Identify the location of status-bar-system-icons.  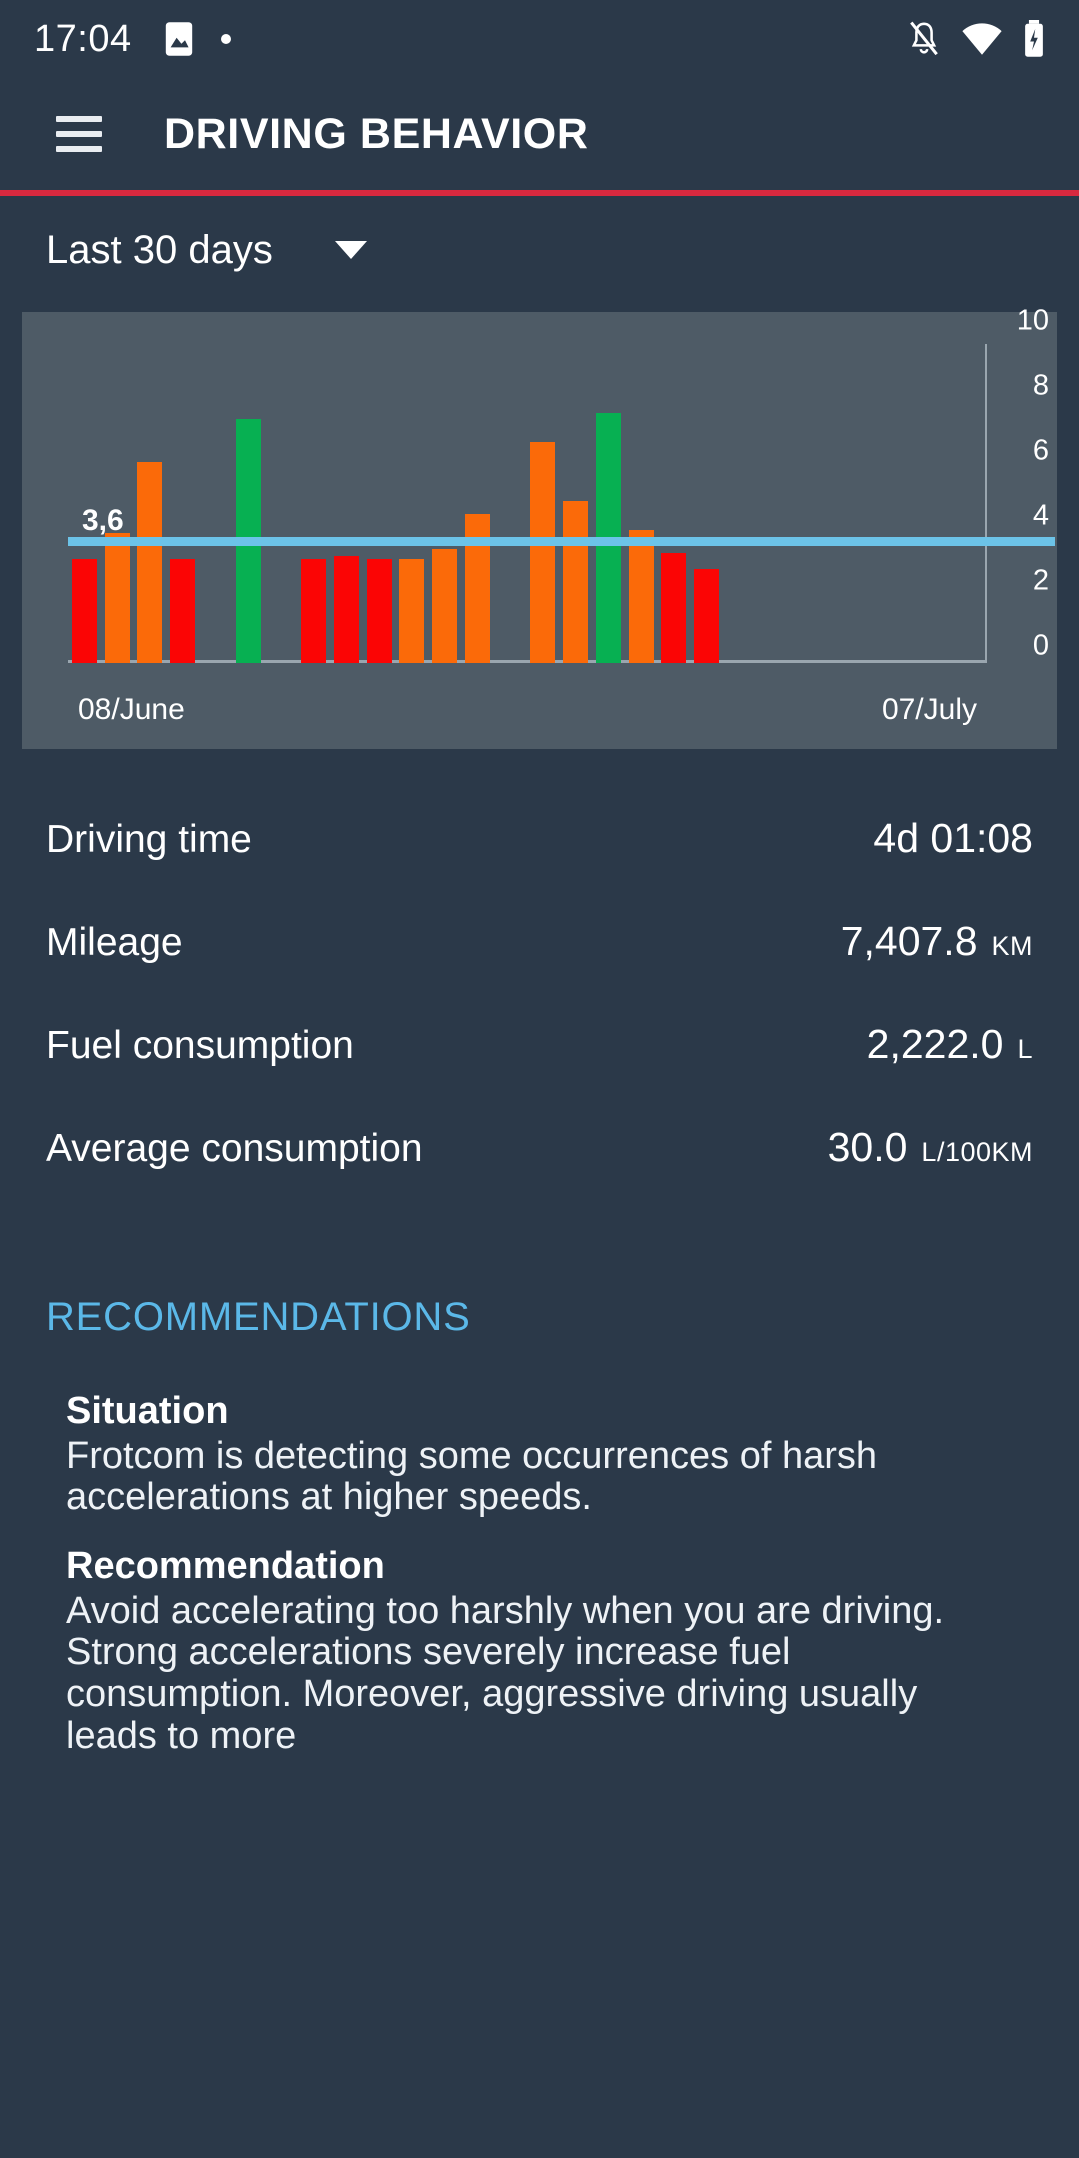
(976, 39).